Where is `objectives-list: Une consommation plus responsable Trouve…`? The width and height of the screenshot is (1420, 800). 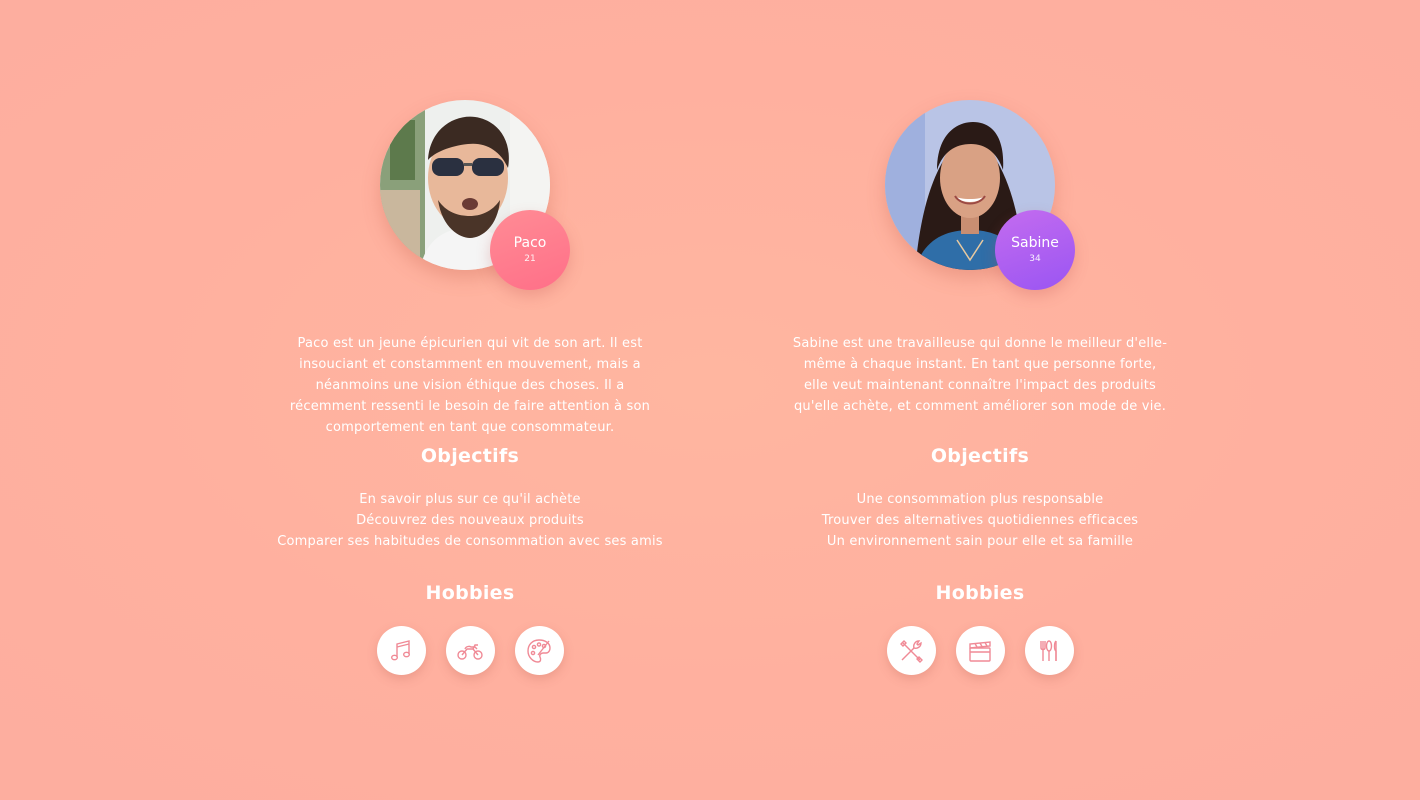
objectives-list: Une consommation plus responsable Trouve… is located at coordinates (980, 520).